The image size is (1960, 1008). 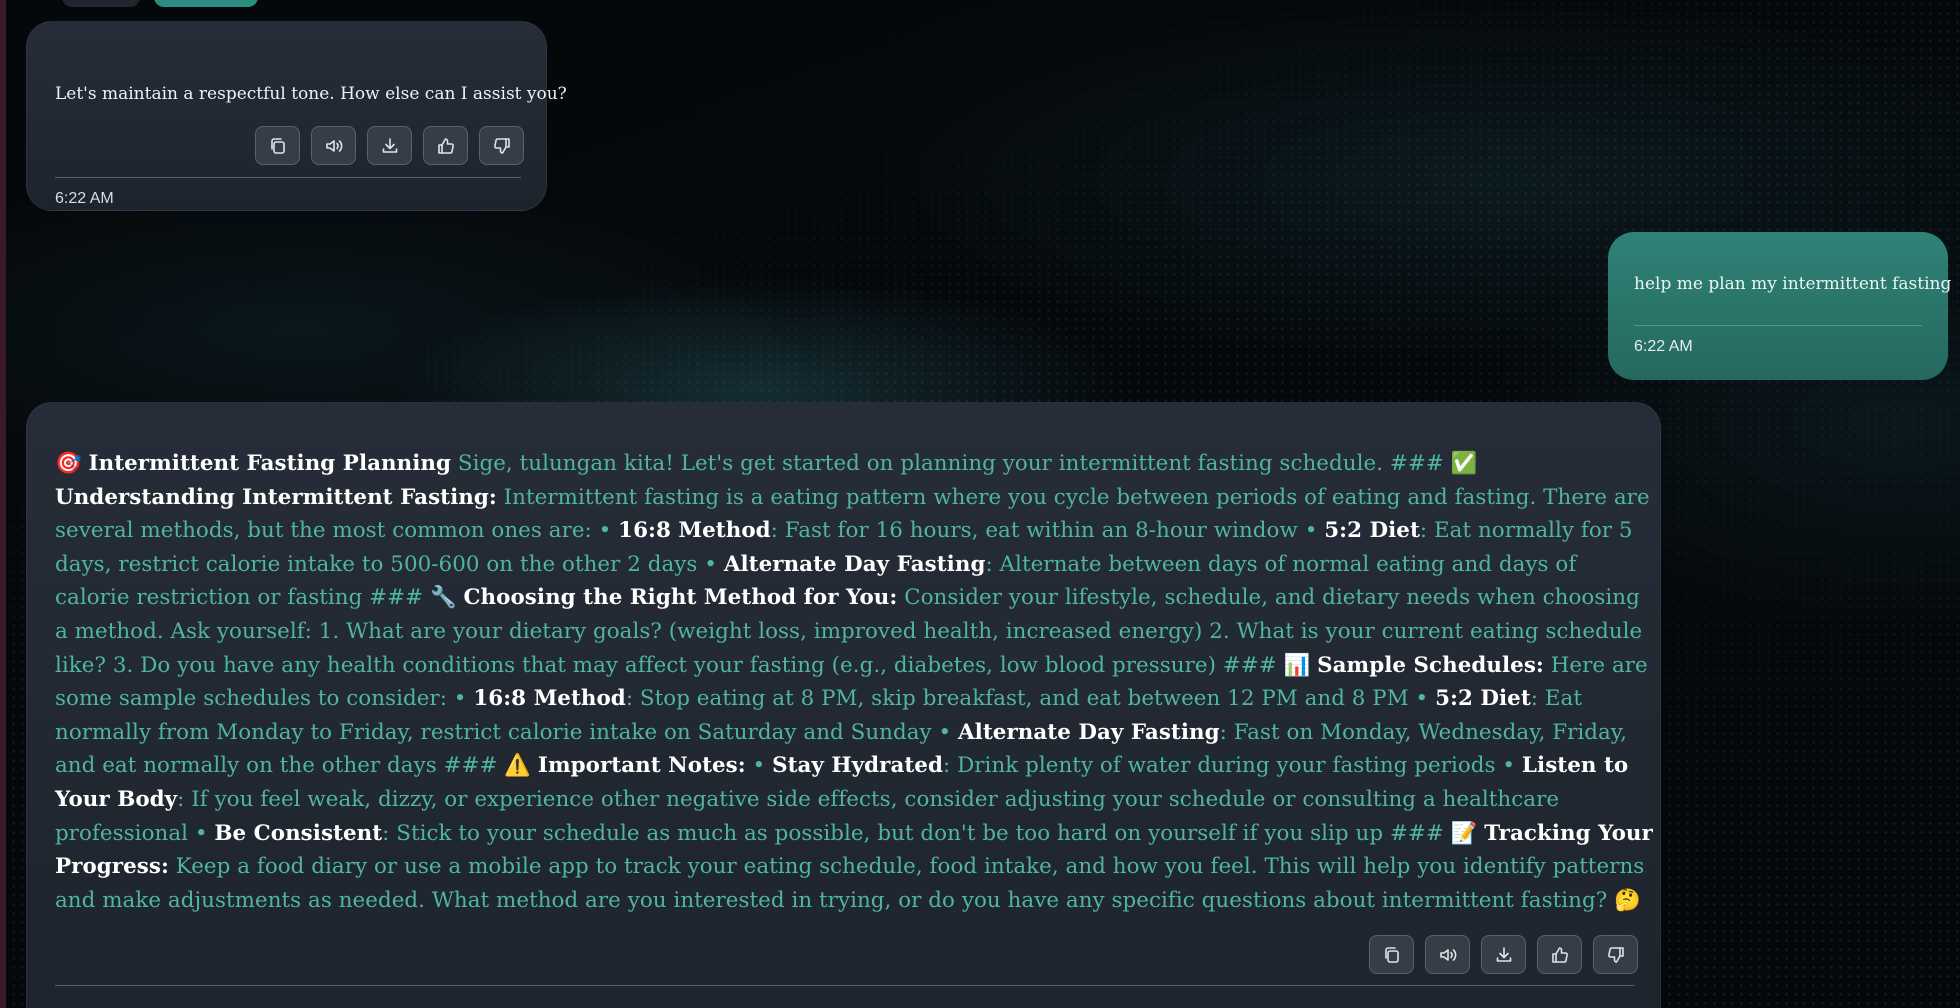 What do you see at coordinates (1430, 665) in the screenshot?
I see `bold-heading-text: Sample Schedules:` at bounding box center [1430, 665].